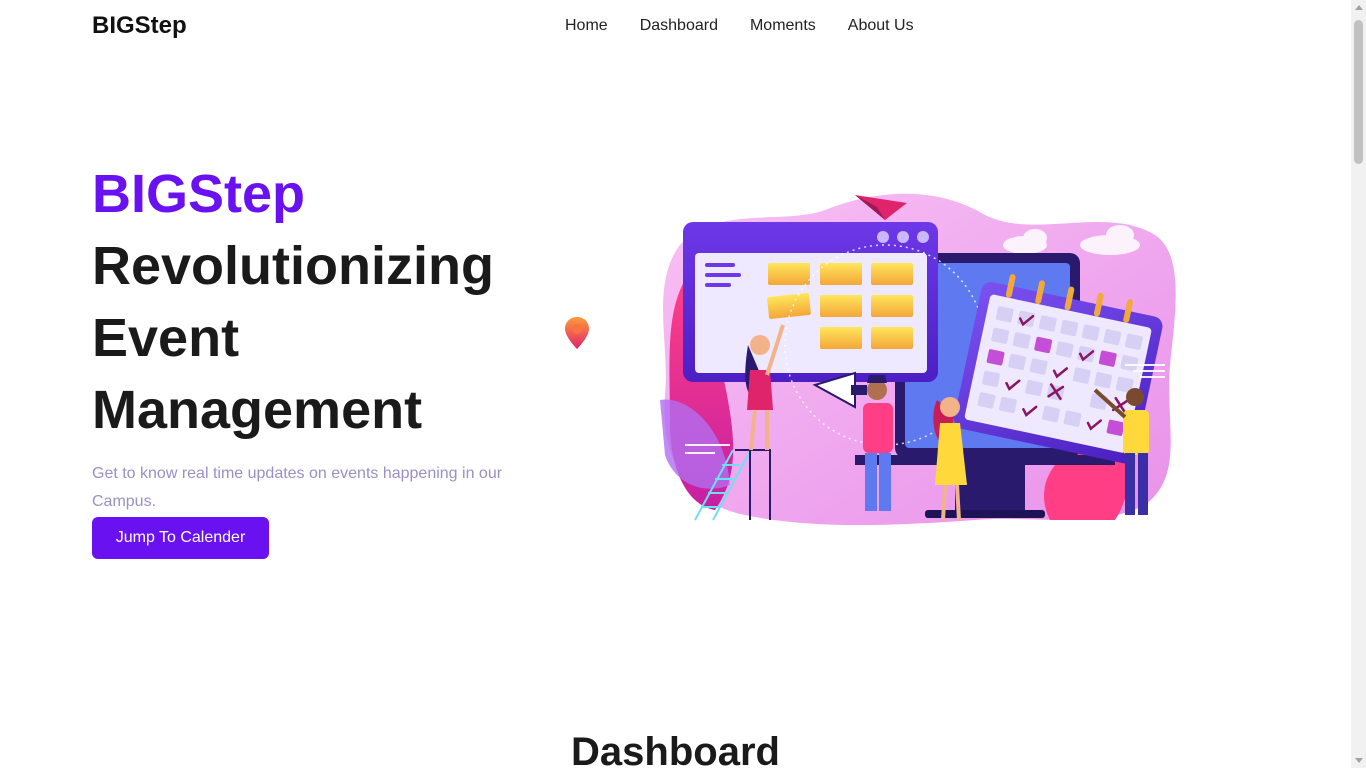 This screenshot has height=768, width=1366. What do you see at coordinates (577, 333) in the screenshot?
I see `location-pin-icon` at bounding box center [577, 333].